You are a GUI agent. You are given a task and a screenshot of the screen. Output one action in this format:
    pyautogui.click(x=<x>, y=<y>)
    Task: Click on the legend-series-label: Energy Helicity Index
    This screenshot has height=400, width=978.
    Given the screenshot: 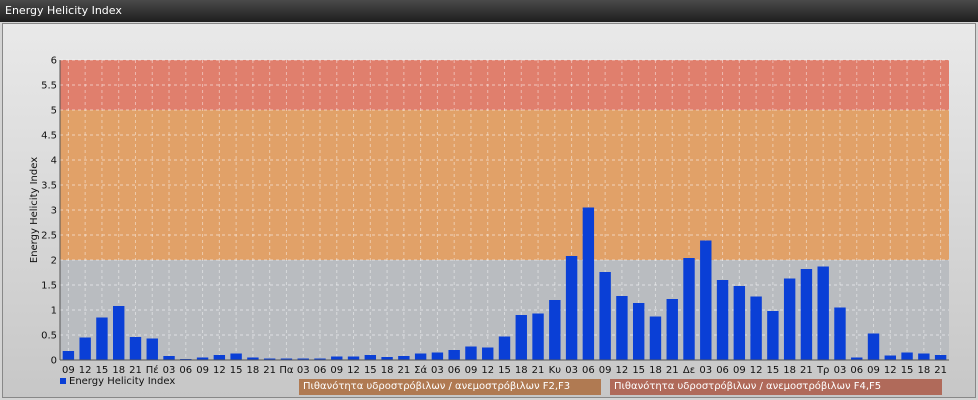 What is the action you would take?
    pyautogui.click(x=122, y=381)
    